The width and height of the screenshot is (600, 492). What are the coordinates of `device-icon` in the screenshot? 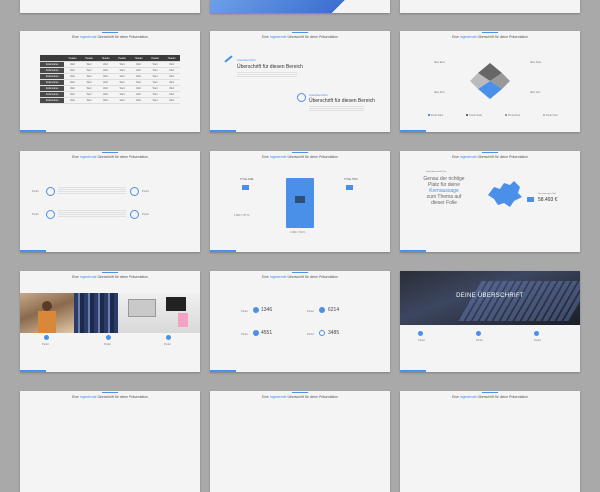 It's located at (300, 199).